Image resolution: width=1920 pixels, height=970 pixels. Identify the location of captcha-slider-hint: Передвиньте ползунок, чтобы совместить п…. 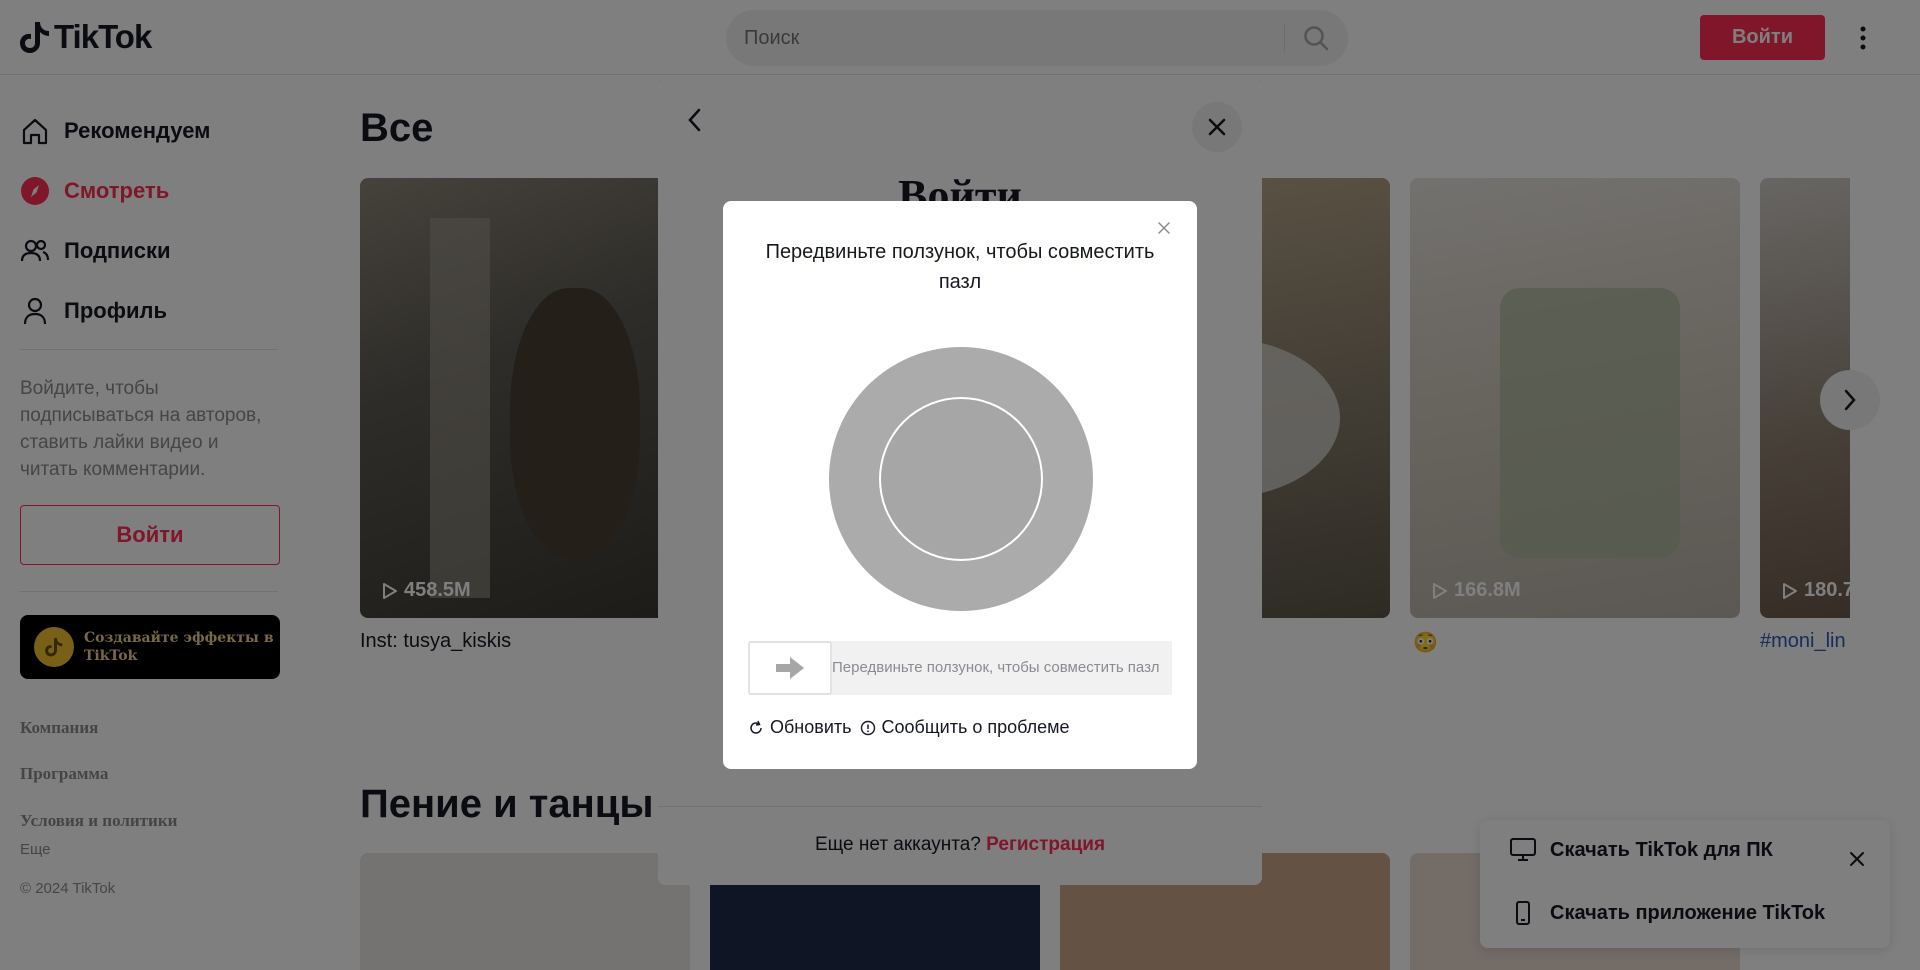
(996, 667).